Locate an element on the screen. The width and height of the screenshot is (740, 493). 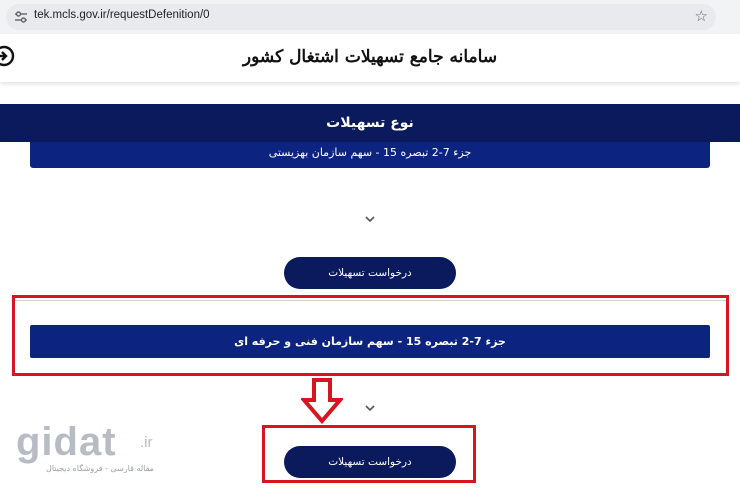
browser-toolbar: tek.mcls.gov.ir/requestDefenition/0 ☆ is located at coordinates (370, 17).